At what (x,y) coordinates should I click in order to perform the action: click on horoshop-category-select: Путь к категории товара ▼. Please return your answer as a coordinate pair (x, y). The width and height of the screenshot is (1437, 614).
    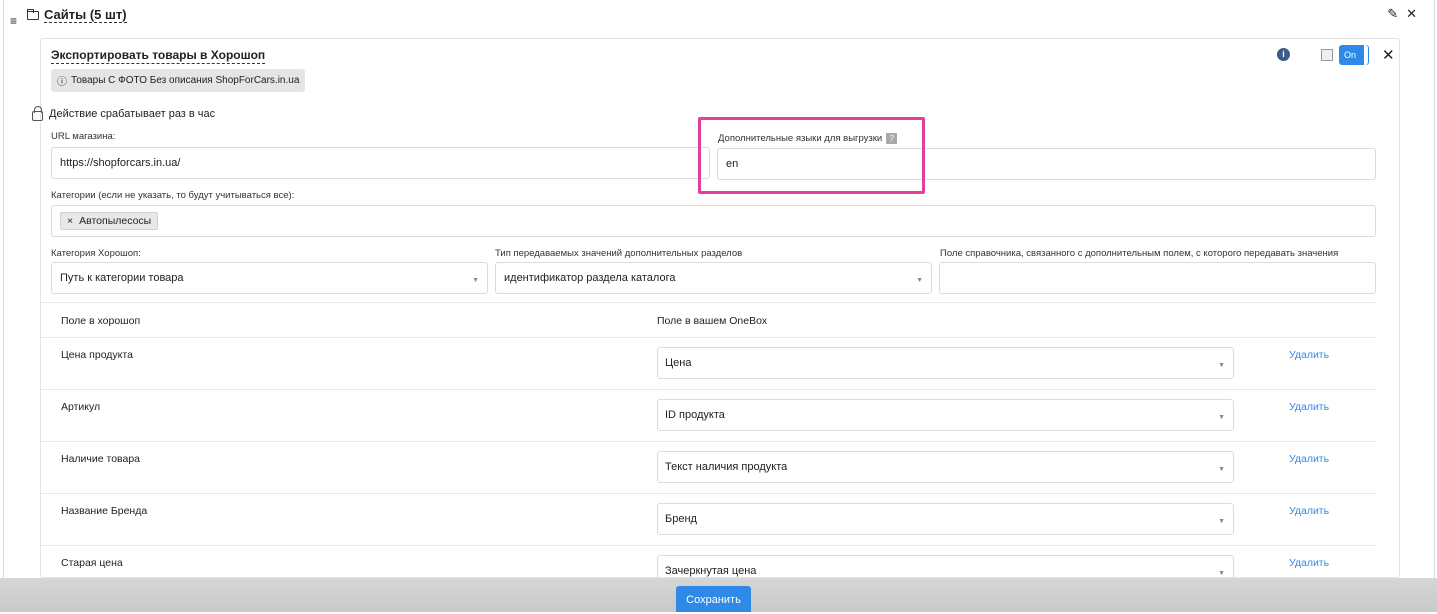
    Looking at the image, I should click on (269, 278).